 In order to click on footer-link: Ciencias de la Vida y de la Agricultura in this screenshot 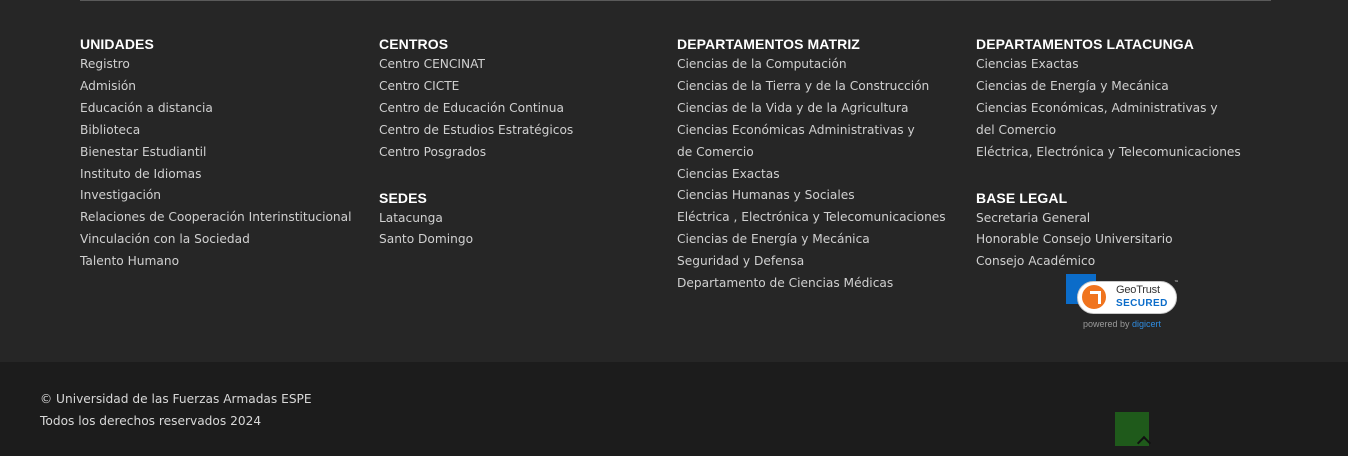, I will do `click(822, 109)`.